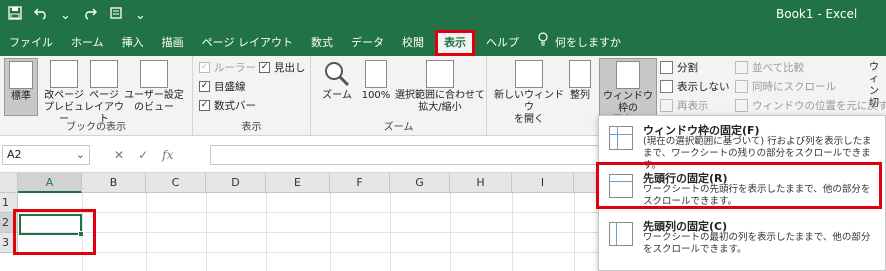 The image size is (886, 271). Describe the element at coordinates (741, 86) in the screenshot. I see `sync-scroll-icon` at that location.